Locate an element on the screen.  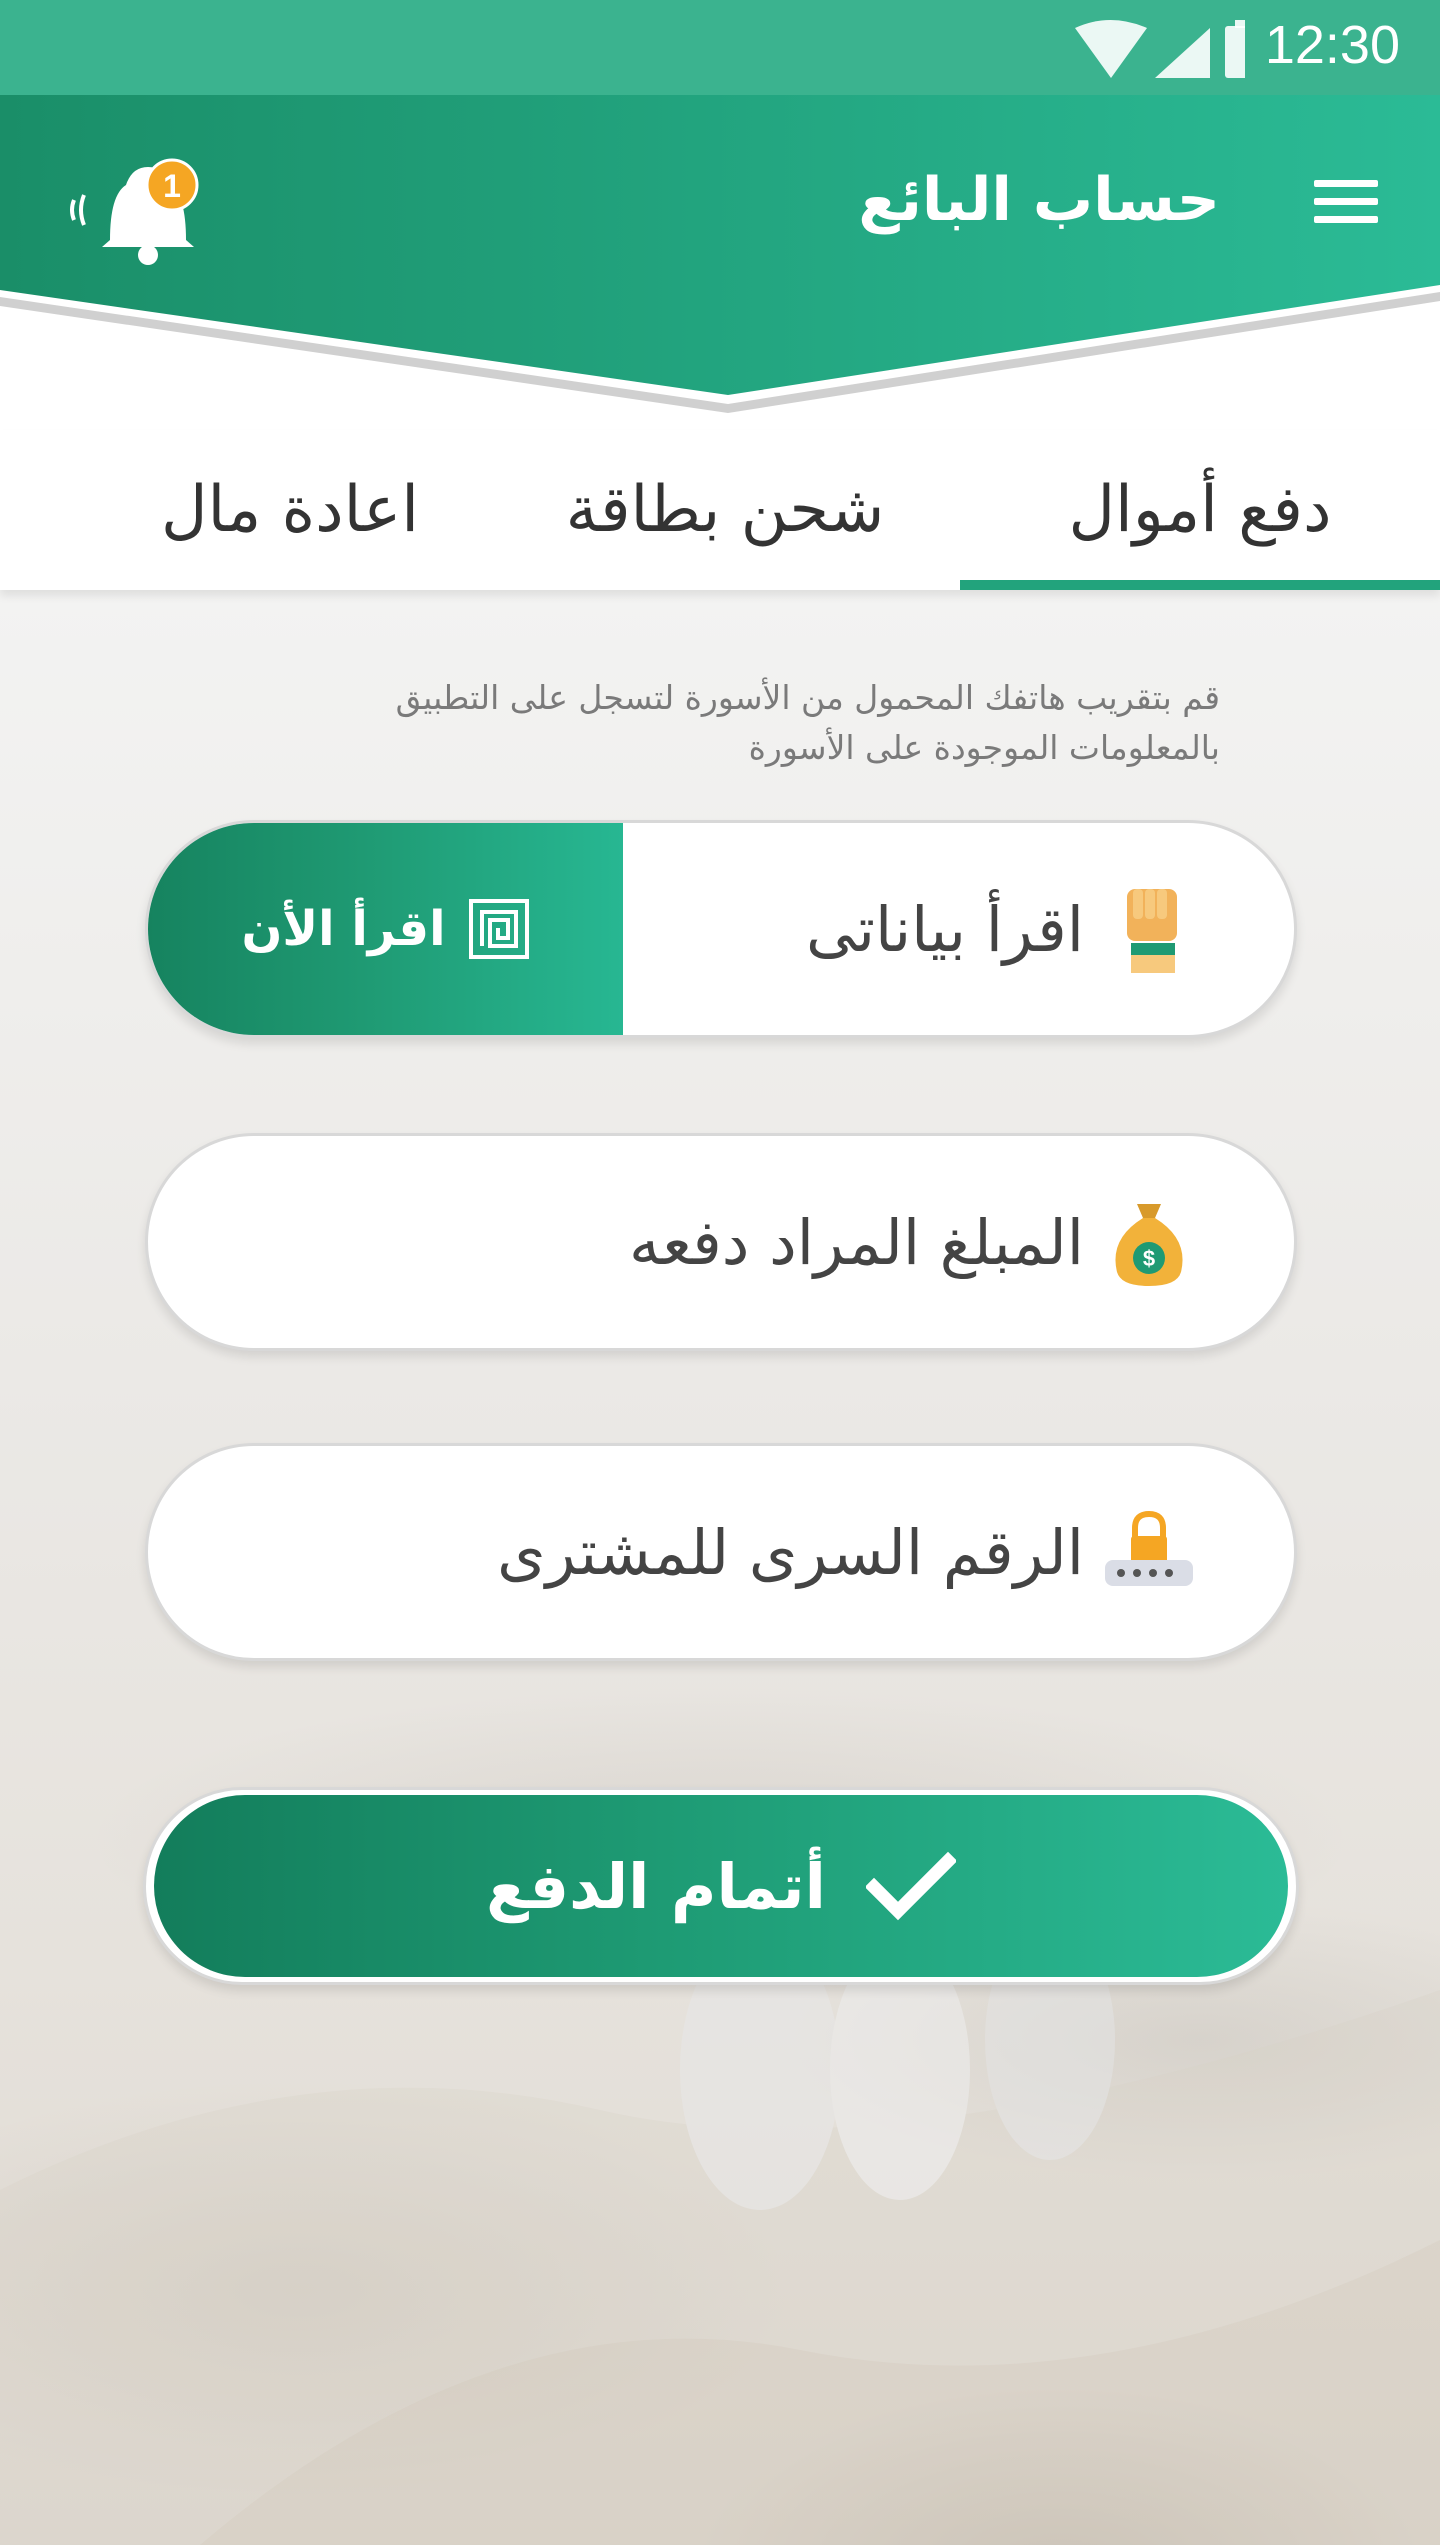
bell-icon: 1 is located at coordinates (140, 210).